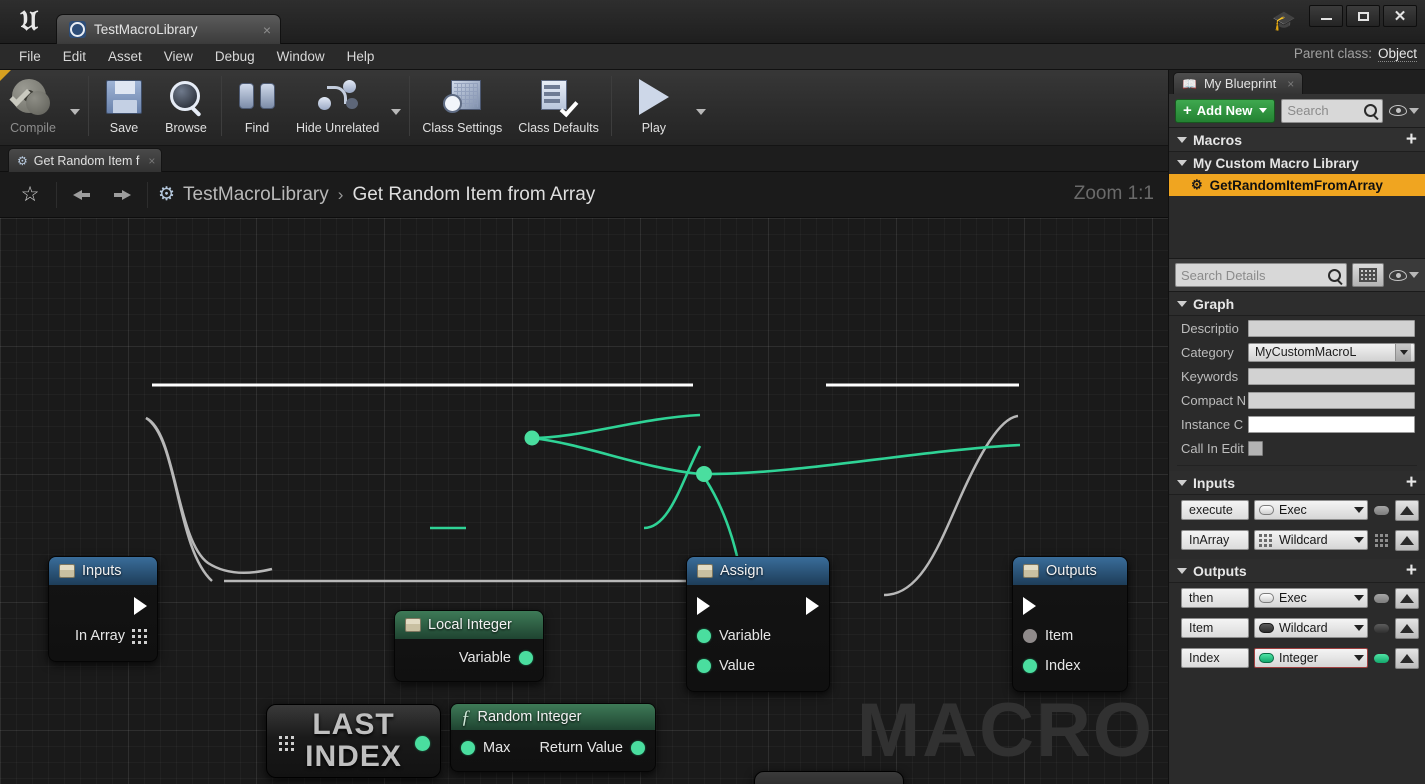  I want to click on instance-color-field, so click(1331, 424).